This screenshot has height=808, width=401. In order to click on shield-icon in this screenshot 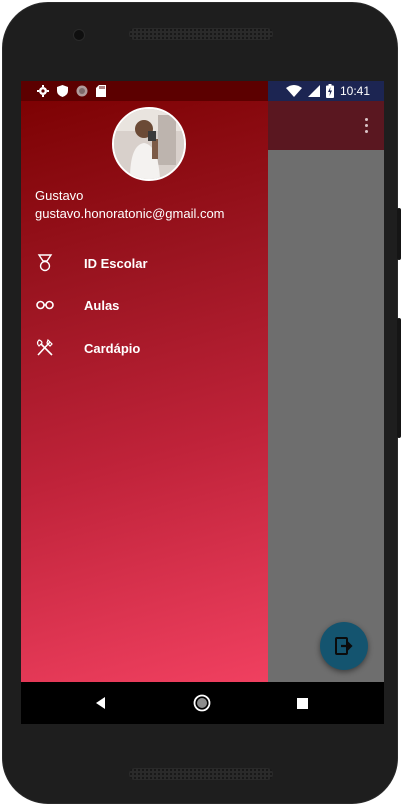, I will do `click(62, 91)`.